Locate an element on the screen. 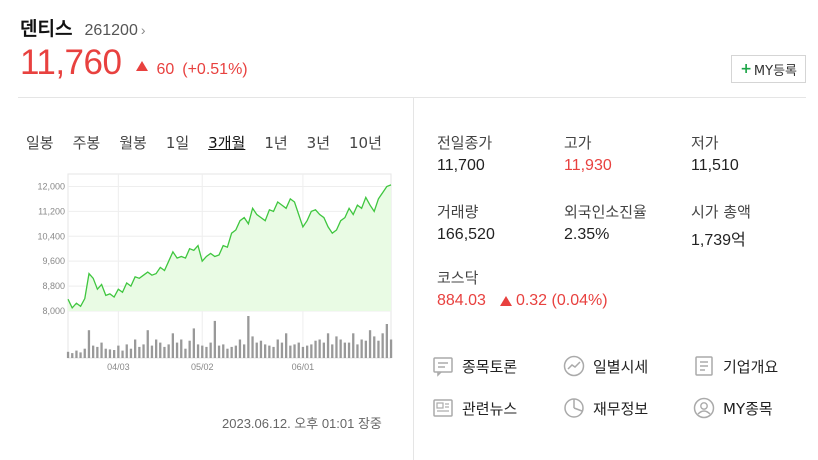  period-tabs: 일봉 주봉 월봉 1일 3개월 1년 3년 10년 is located at coordinates (204, 142).